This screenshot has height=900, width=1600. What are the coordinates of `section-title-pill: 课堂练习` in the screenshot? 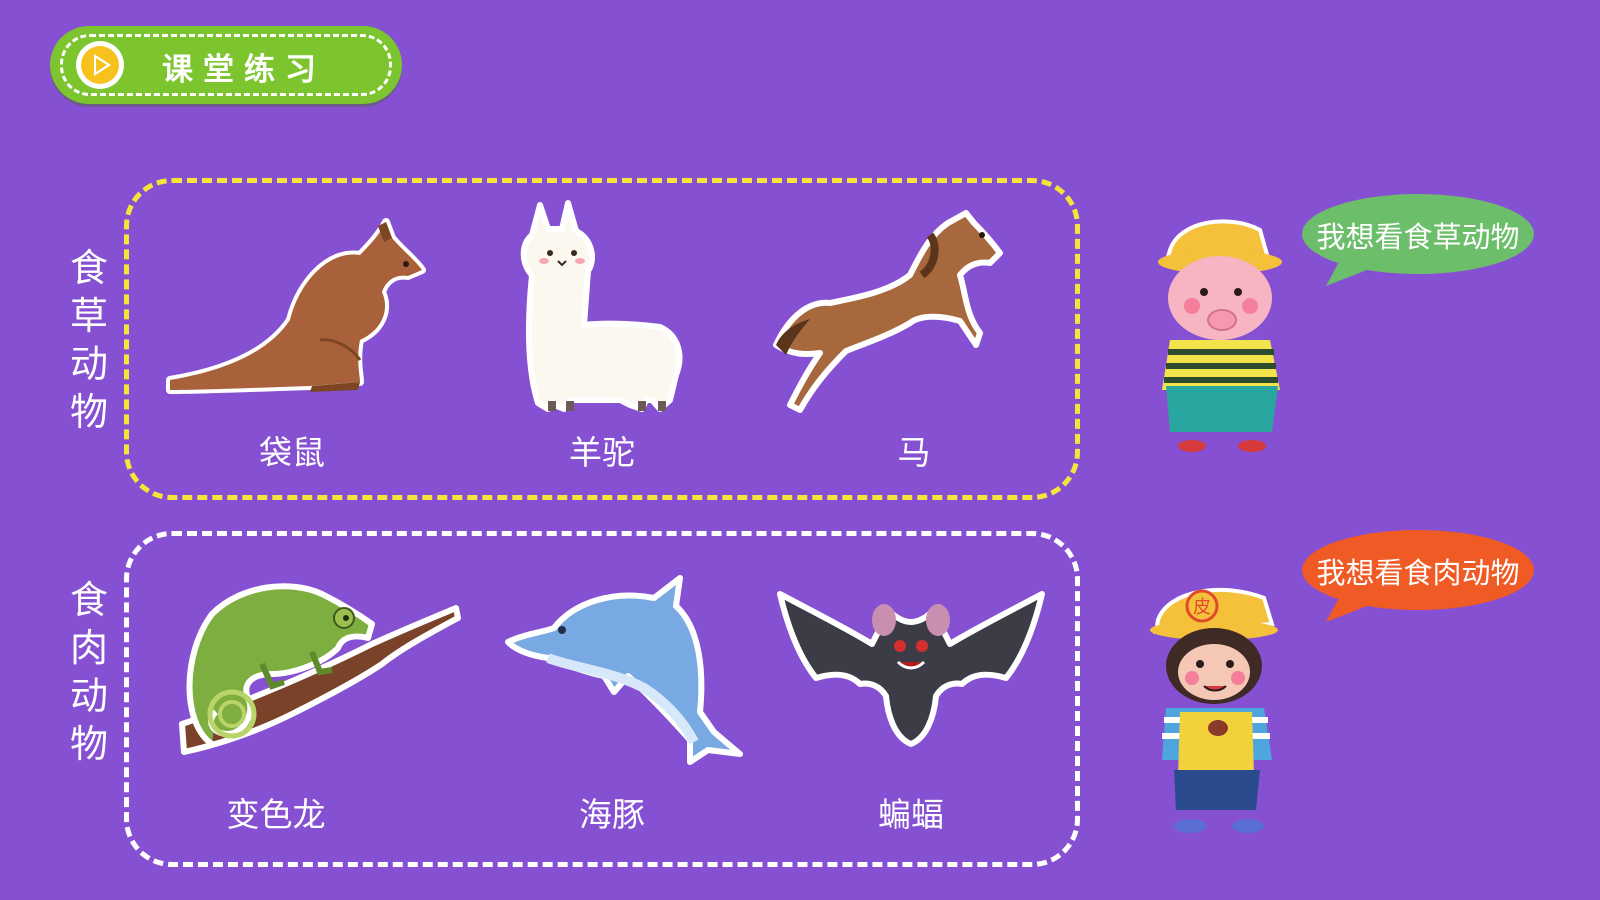 It's located at (226, 65).